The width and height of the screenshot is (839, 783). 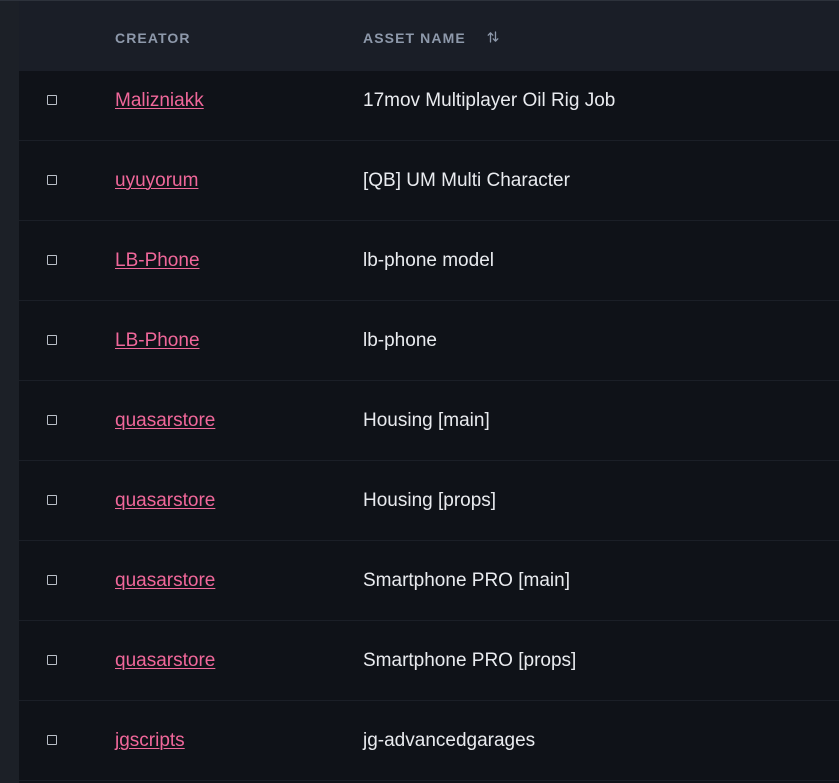 I want to click on sort-arrows-icon, so click(x=493, y=37).